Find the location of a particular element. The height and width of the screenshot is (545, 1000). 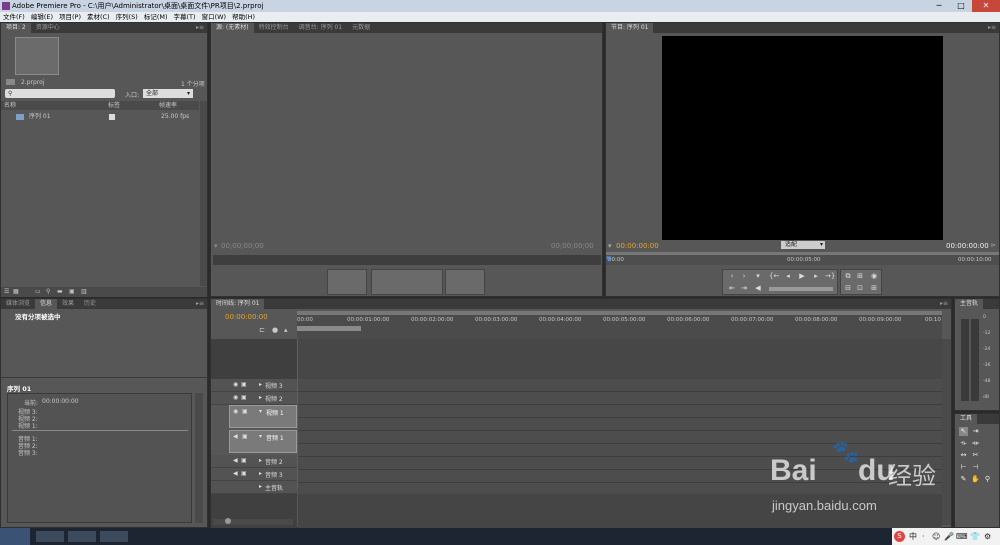

razor-tool-icon: ✂ is located at coordinates (975, 455).